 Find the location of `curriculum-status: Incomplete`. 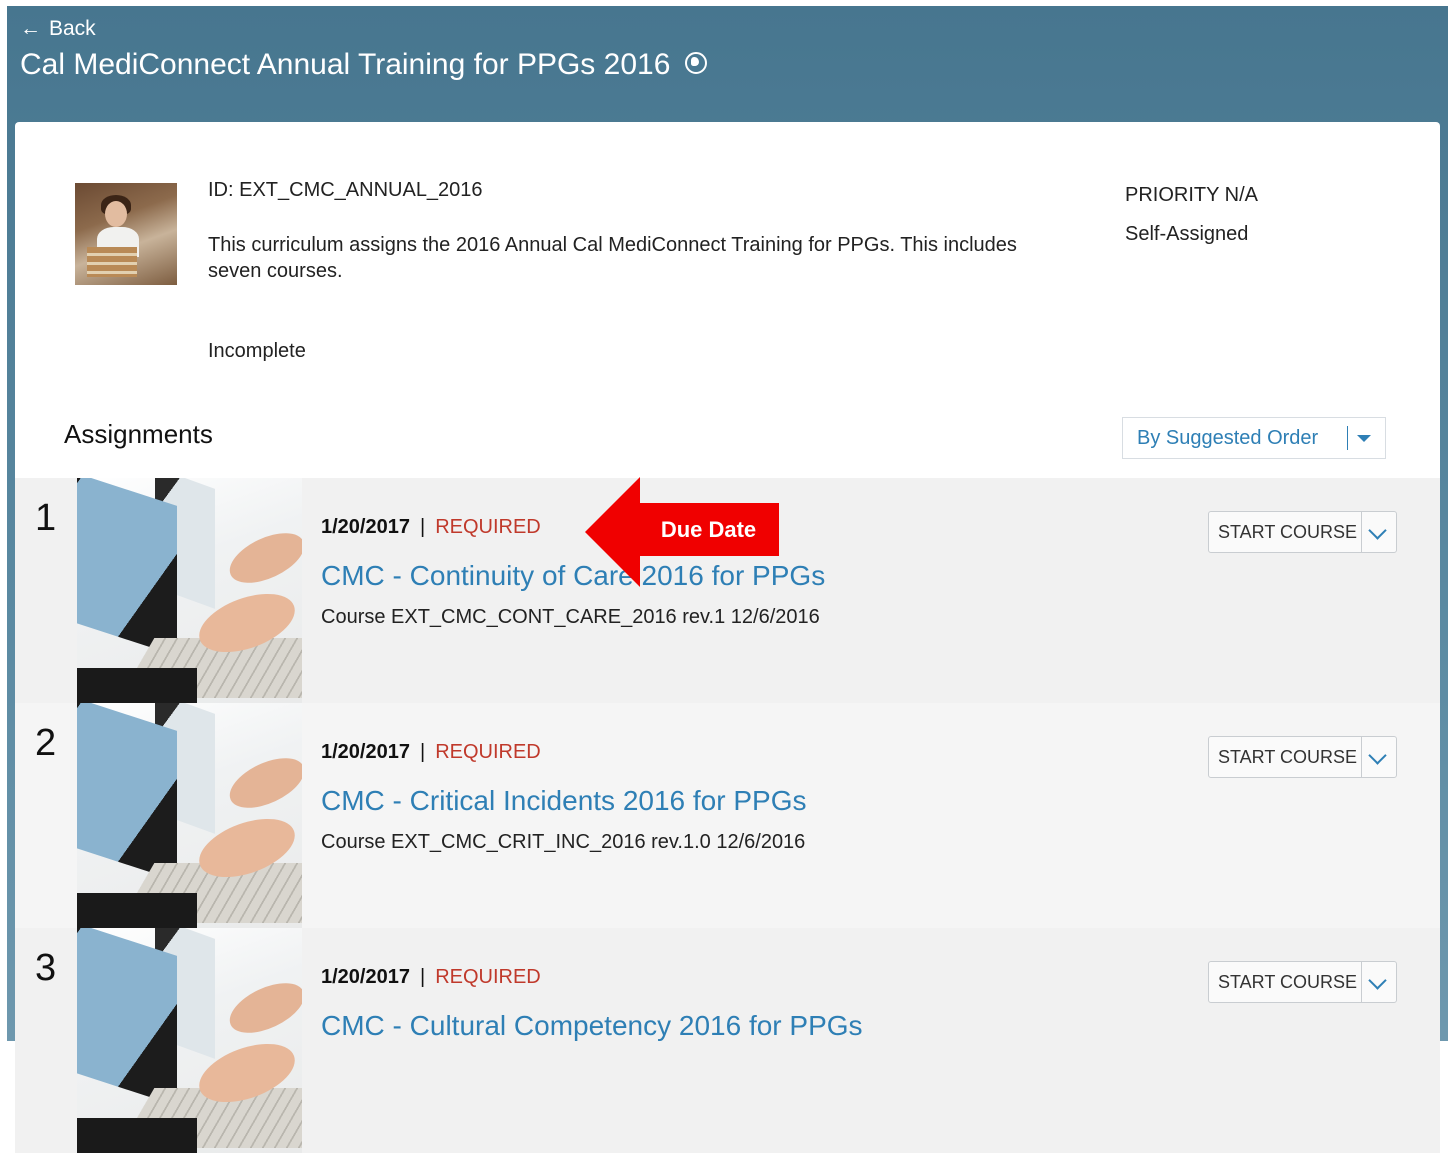

curriculum-status: Incomplete is located at coordinates (257, 351).